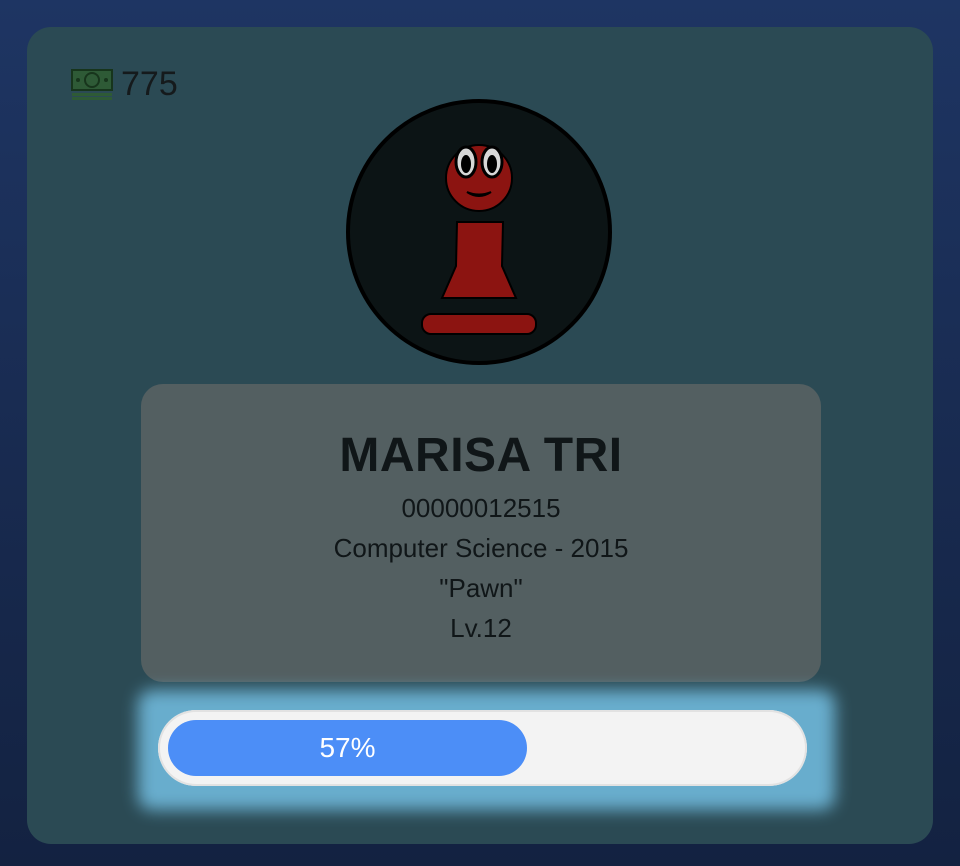  I want to click on player-title: "Pawn", so click(481, 588).